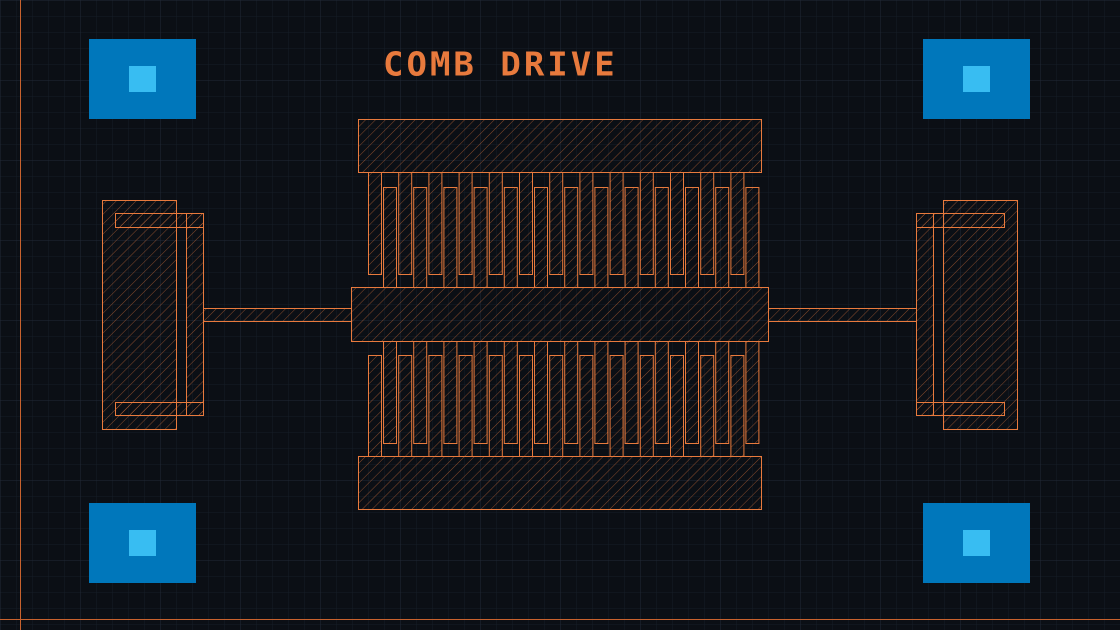 Image resolution: width=1120 pixels, height=630 pixels. I want to click on anchor-right, so click(967, 315).